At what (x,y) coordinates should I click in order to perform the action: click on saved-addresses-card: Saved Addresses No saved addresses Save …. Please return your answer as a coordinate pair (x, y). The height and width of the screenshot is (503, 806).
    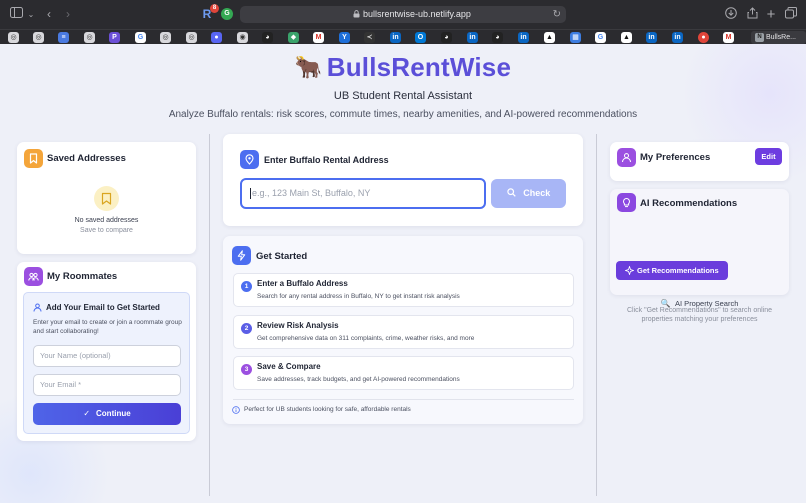
    Looking at the image, I should click on (106, 198).